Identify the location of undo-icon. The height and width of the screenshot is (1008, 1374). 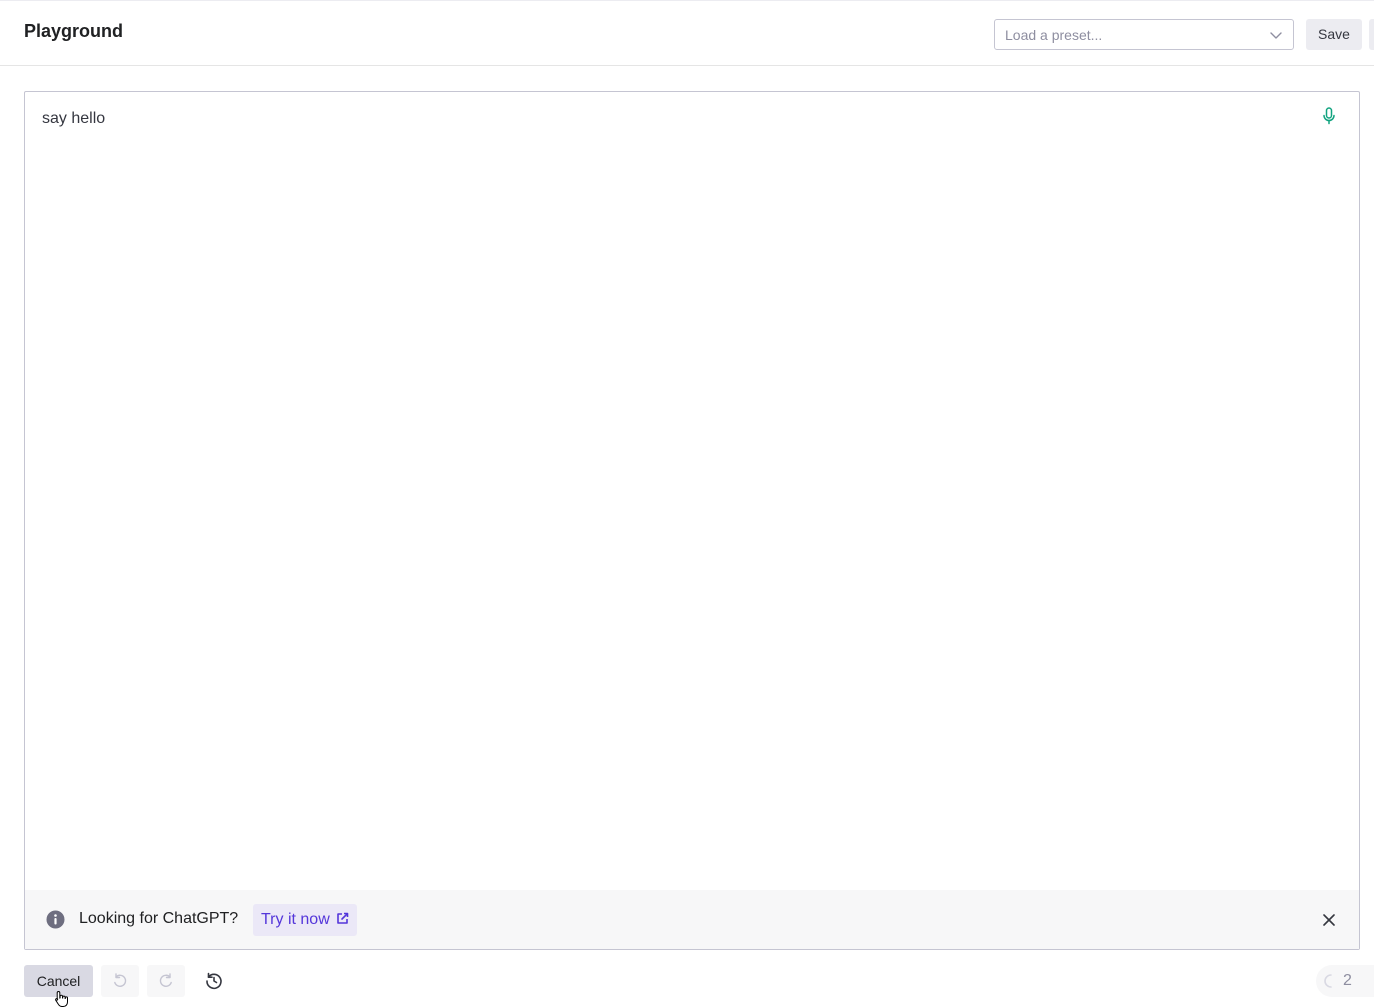
(120, 980).